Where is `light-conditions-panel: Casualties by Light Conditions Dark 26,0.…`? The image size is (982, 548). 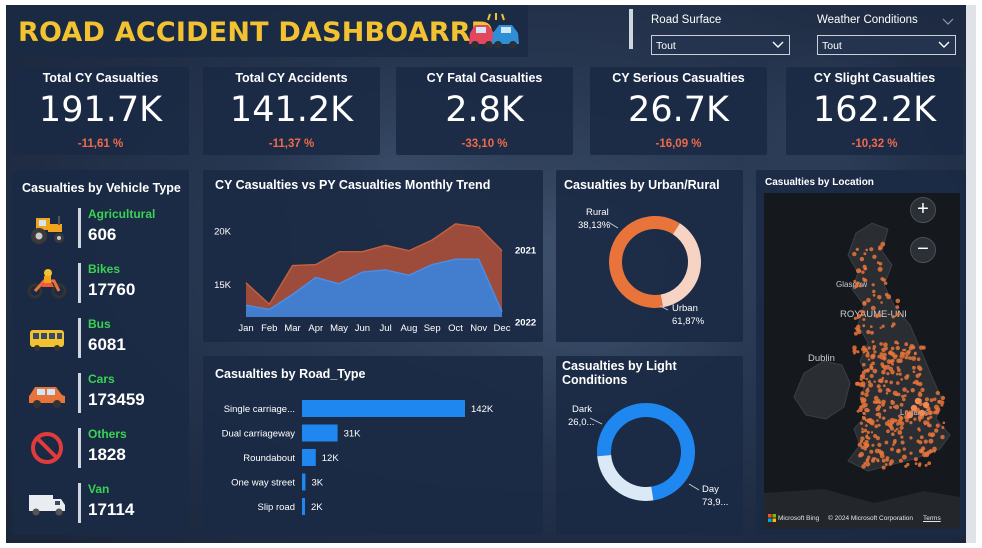
light-conditions-panel: Casualties by Light Conditions Dark 26,0.… is located at coordinates (649, 445).